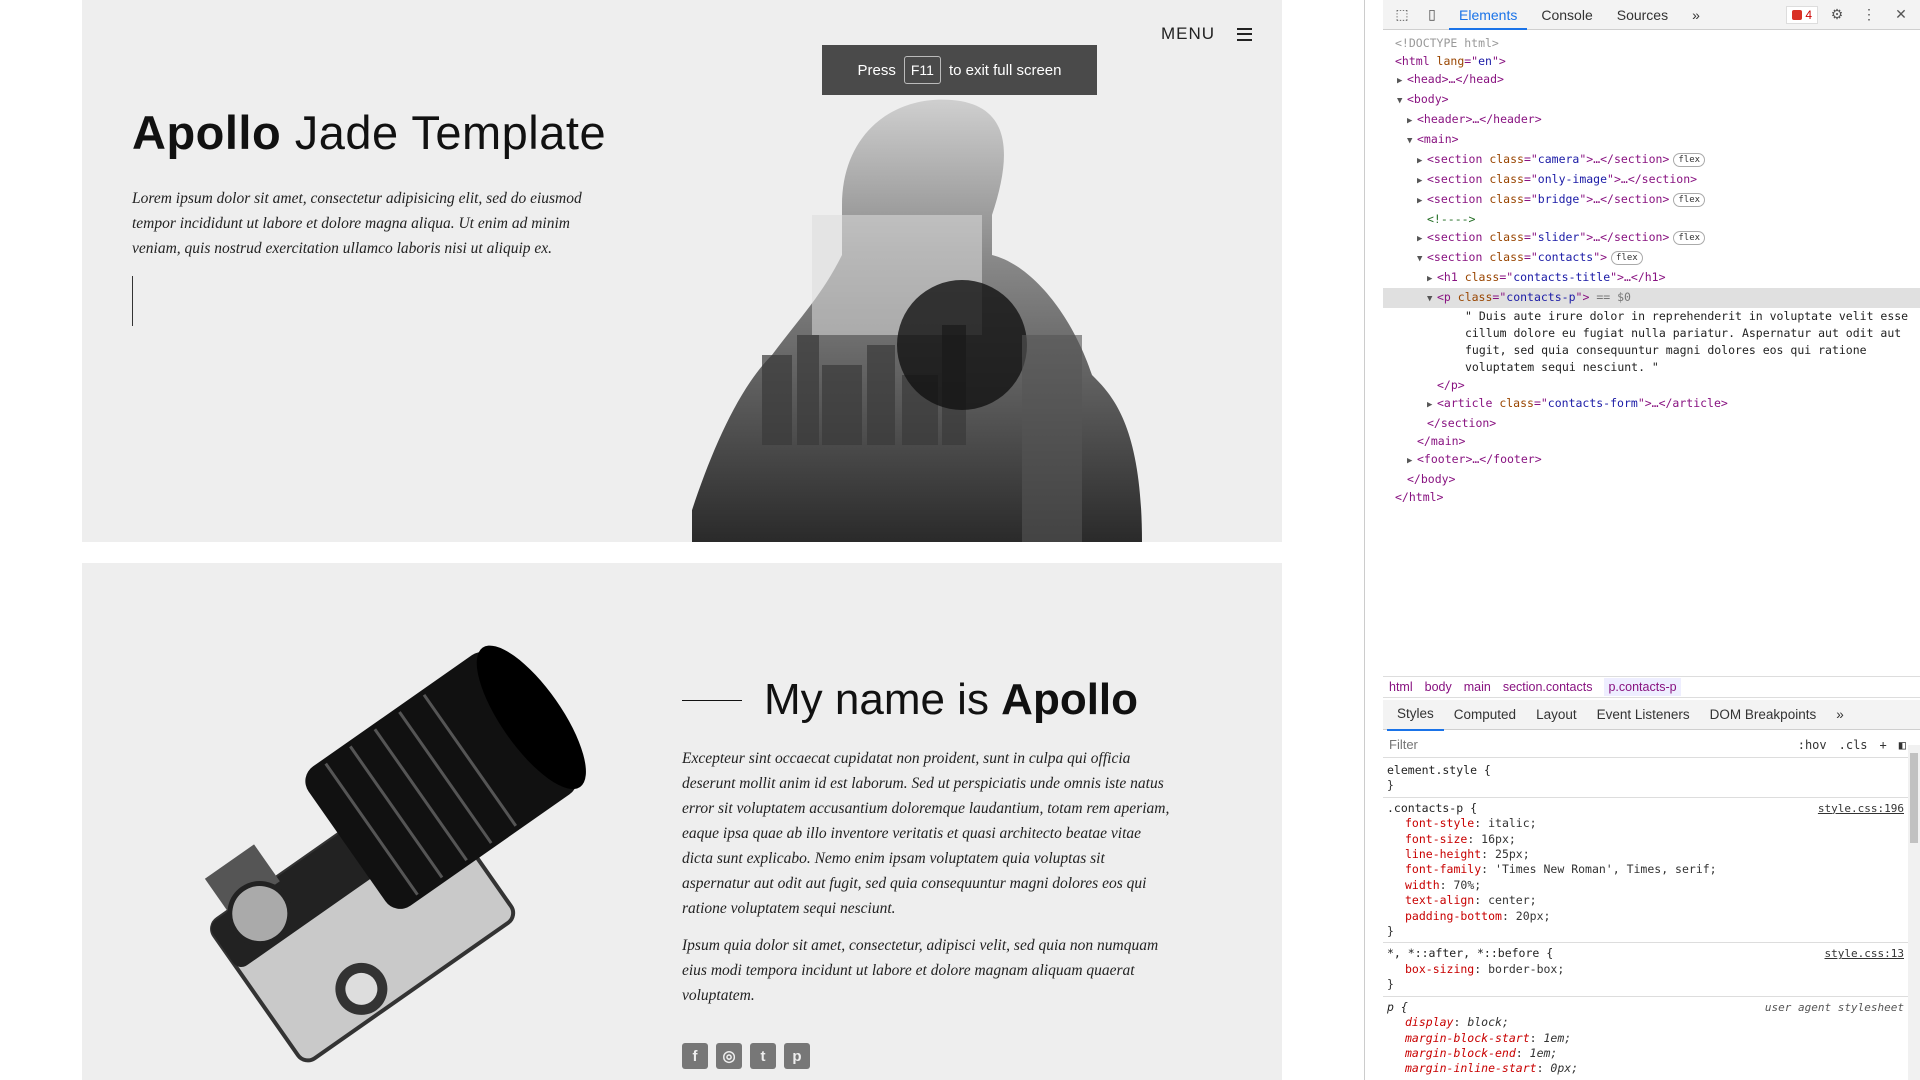 The image size is (1920, 1080). I want to click on about-title: My name is Apollo, so click(910, 700).